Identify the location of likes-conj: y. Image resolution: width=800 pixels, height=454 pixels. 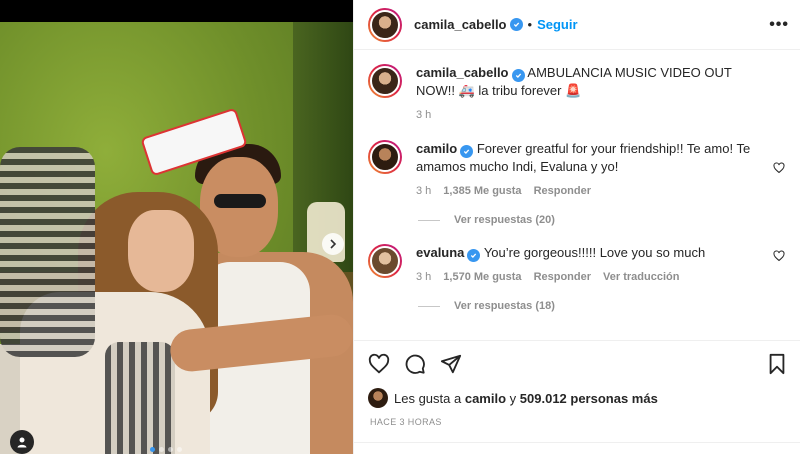
(513, 398).